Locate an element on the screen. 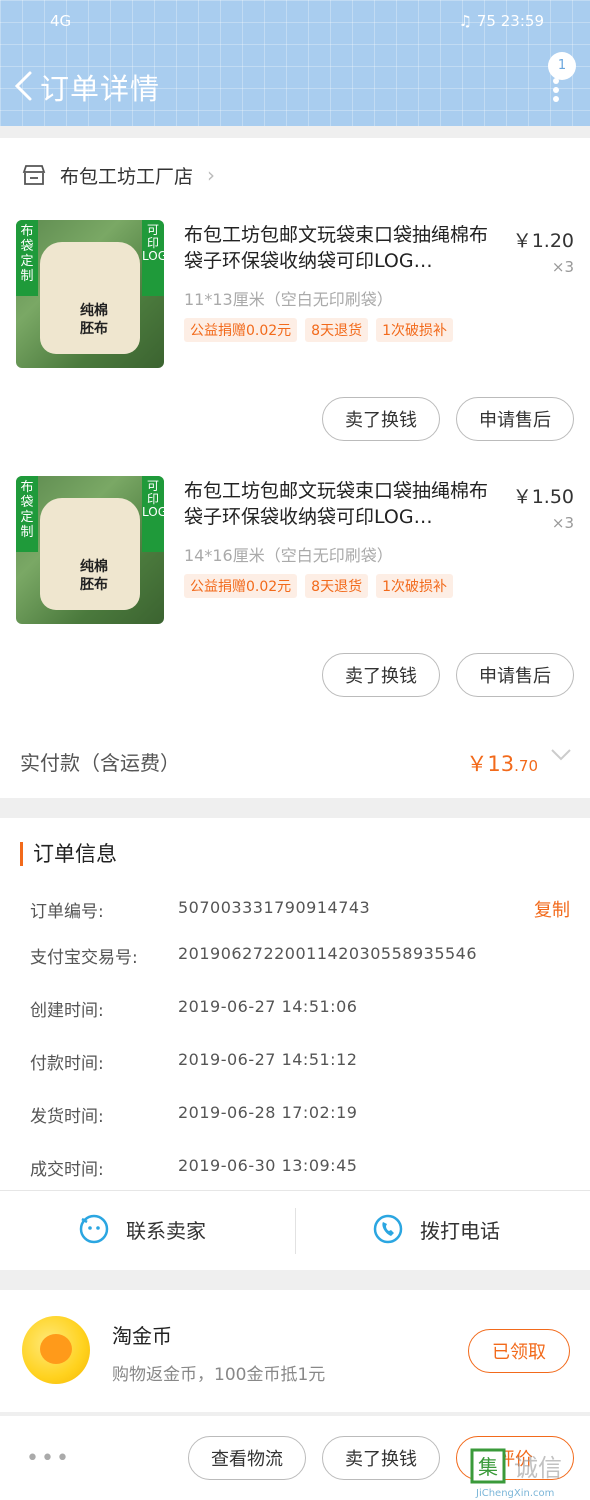  currency-symbol: ￥ is located at coordinates (477, 764).